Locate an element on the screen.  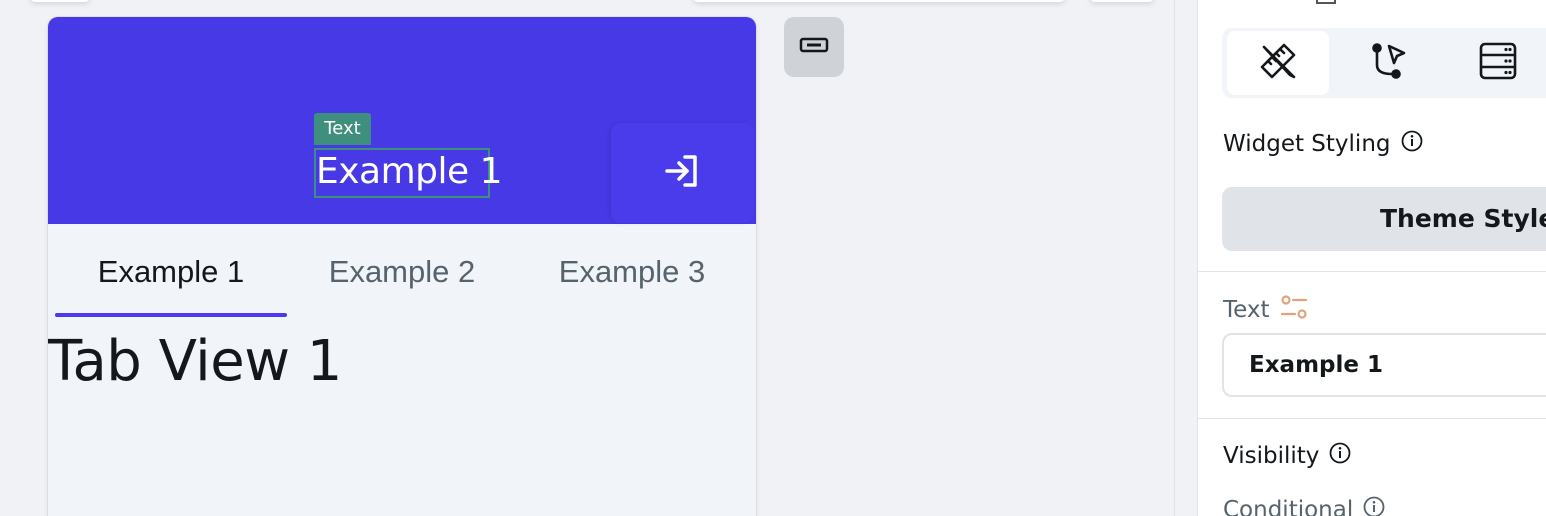
visibility-row: Visibility is located at coordinates (1287, 456).